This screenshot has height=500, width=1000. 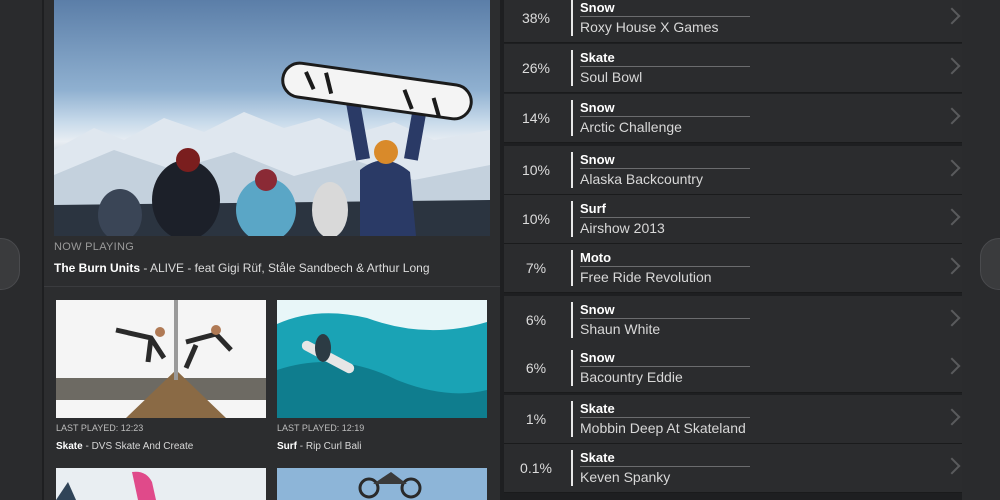 What do you see at coordinates (733, 268) in the screenshot?
I see `list-item: 7% Moto Free Ride Revolution` at bounding box center [733, 268].